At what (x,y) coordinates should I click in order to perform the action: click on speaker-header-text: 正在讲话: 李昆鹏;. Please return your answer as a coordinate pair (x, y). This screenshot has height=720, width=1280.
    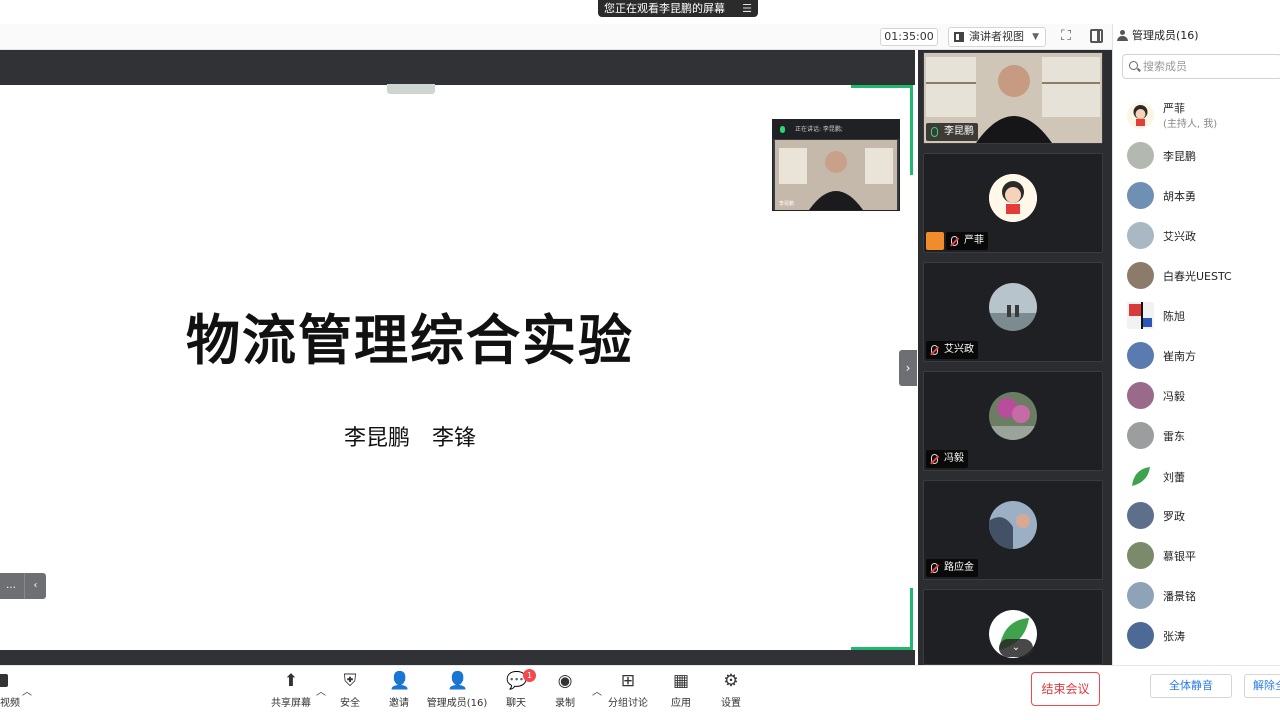
    Looking at the image, I should click on (819, 129).